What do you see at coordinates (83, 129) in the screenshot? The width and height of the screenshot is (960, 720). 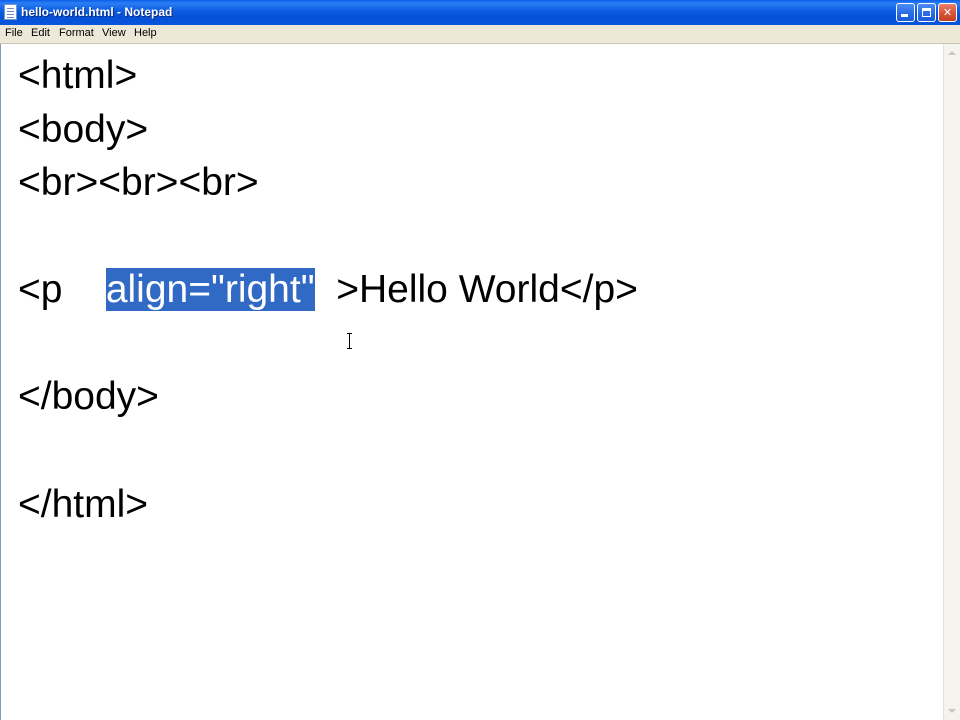 I see `code-line-2: <body>` at bounding box center [83, 129].